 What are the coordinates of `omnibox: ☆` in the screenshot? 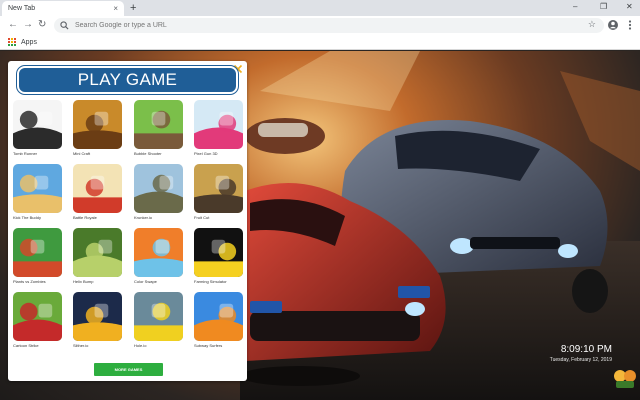 It's located at (329, 25).